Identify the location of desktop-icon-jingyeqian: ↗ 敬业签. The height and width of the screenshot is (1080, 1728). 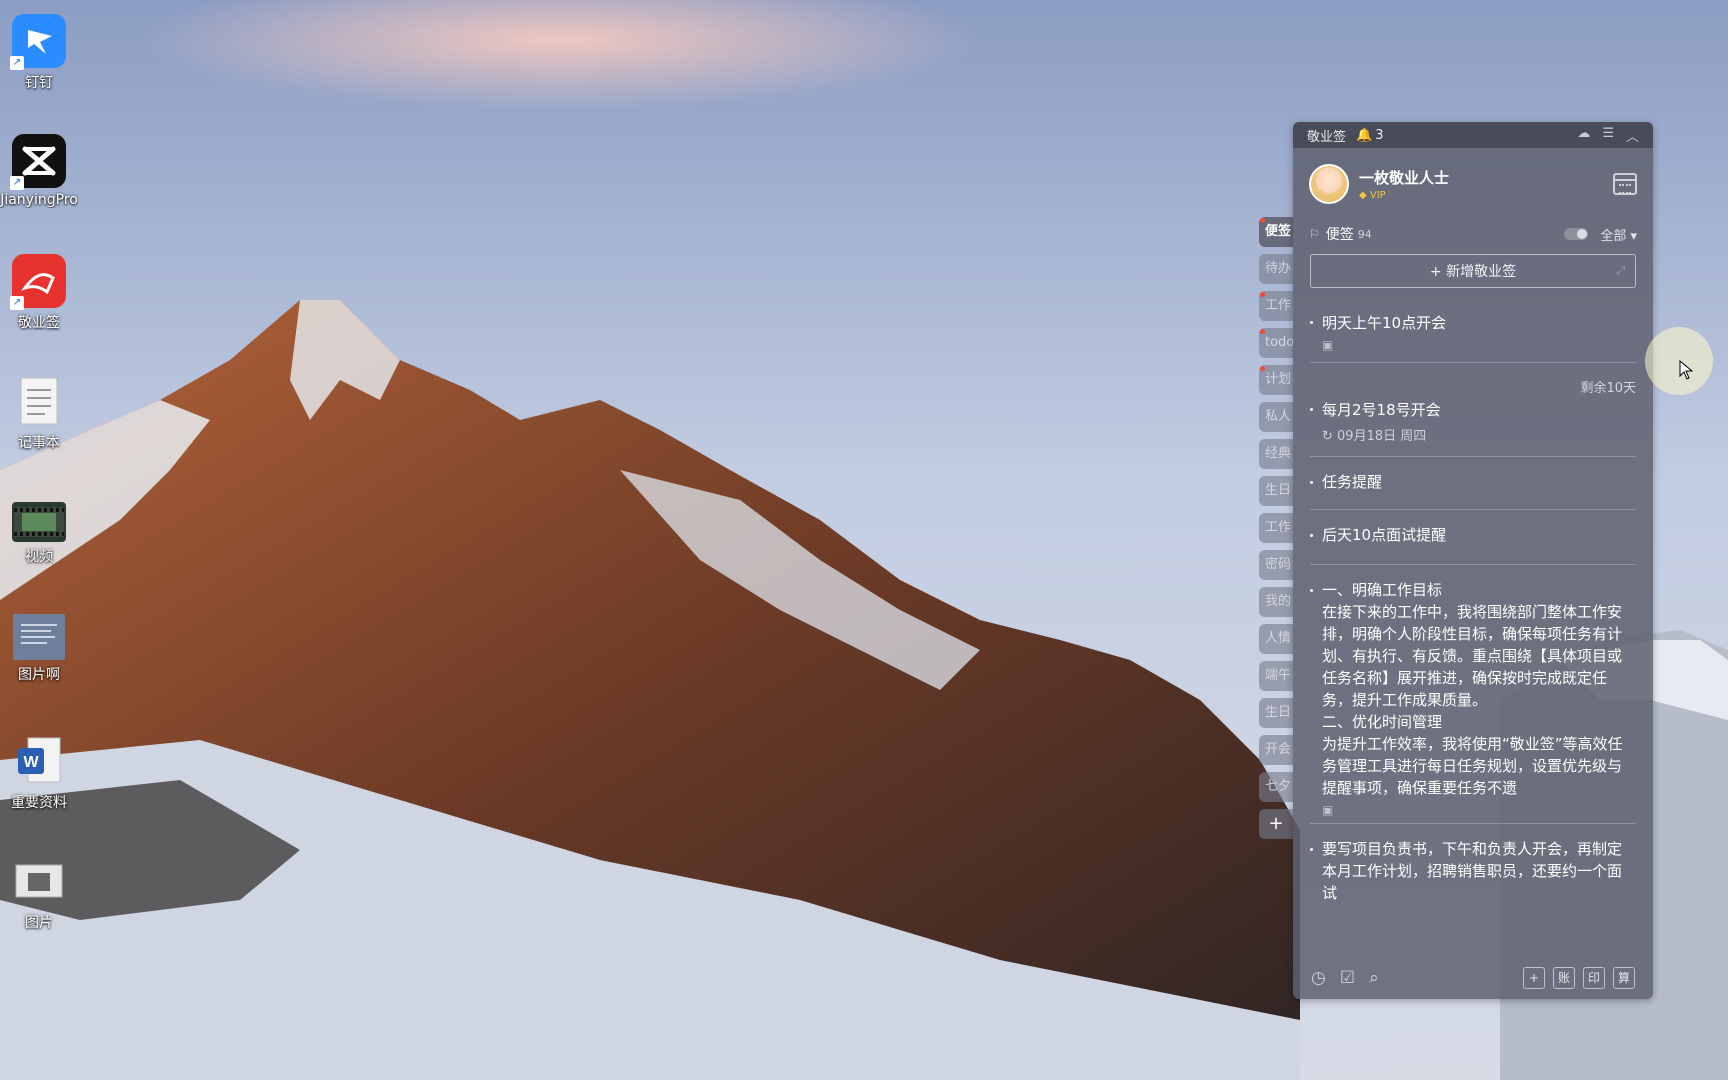
(39, 286).